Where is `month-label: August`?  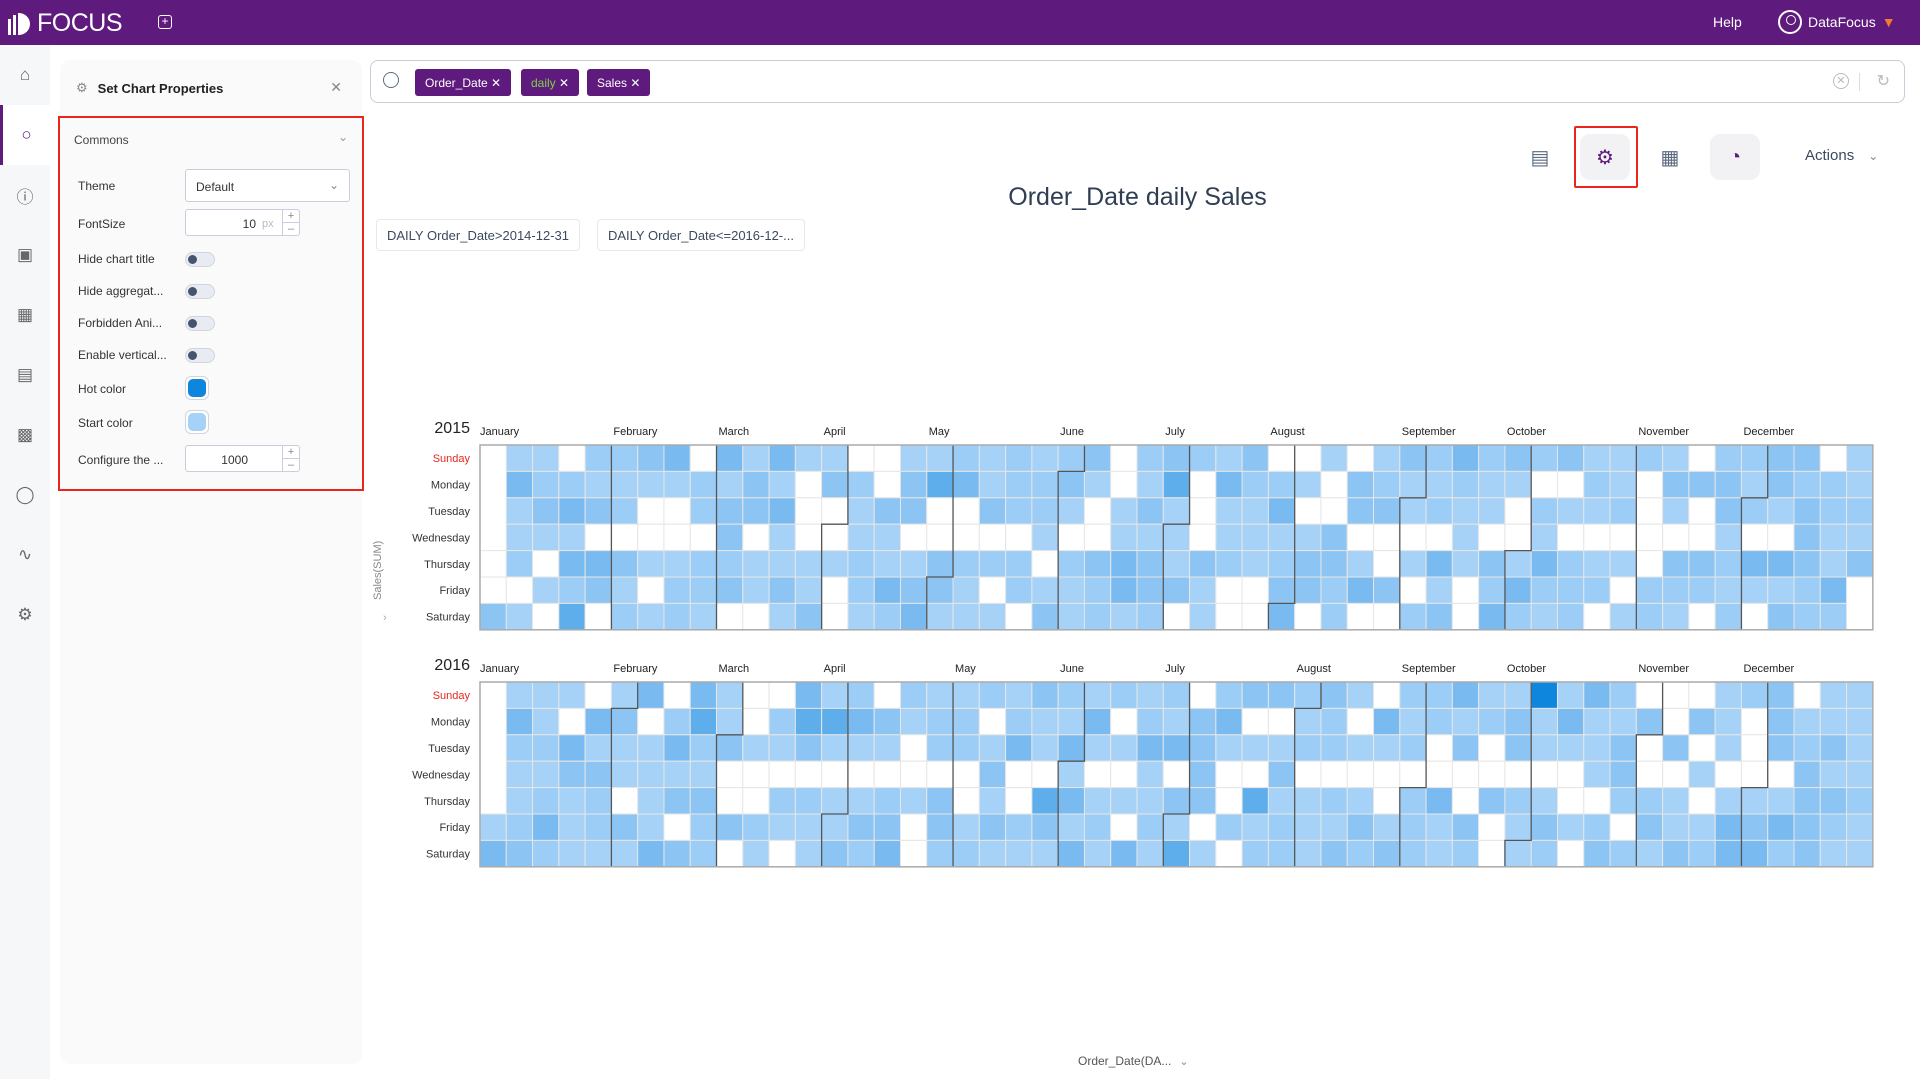
month-label: August is located at coordinates (1314, 669).